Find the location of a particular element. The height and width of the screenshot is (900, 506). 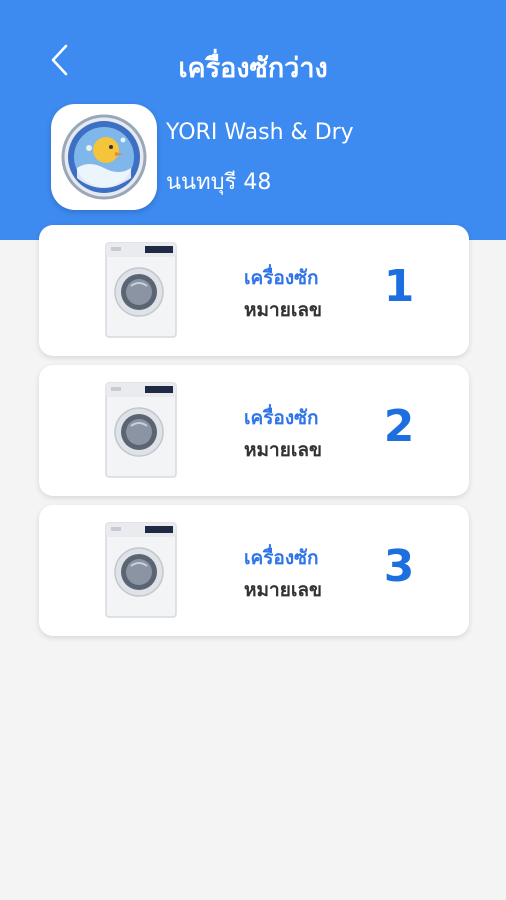

shop-logo is located at coordinates (104, 157).